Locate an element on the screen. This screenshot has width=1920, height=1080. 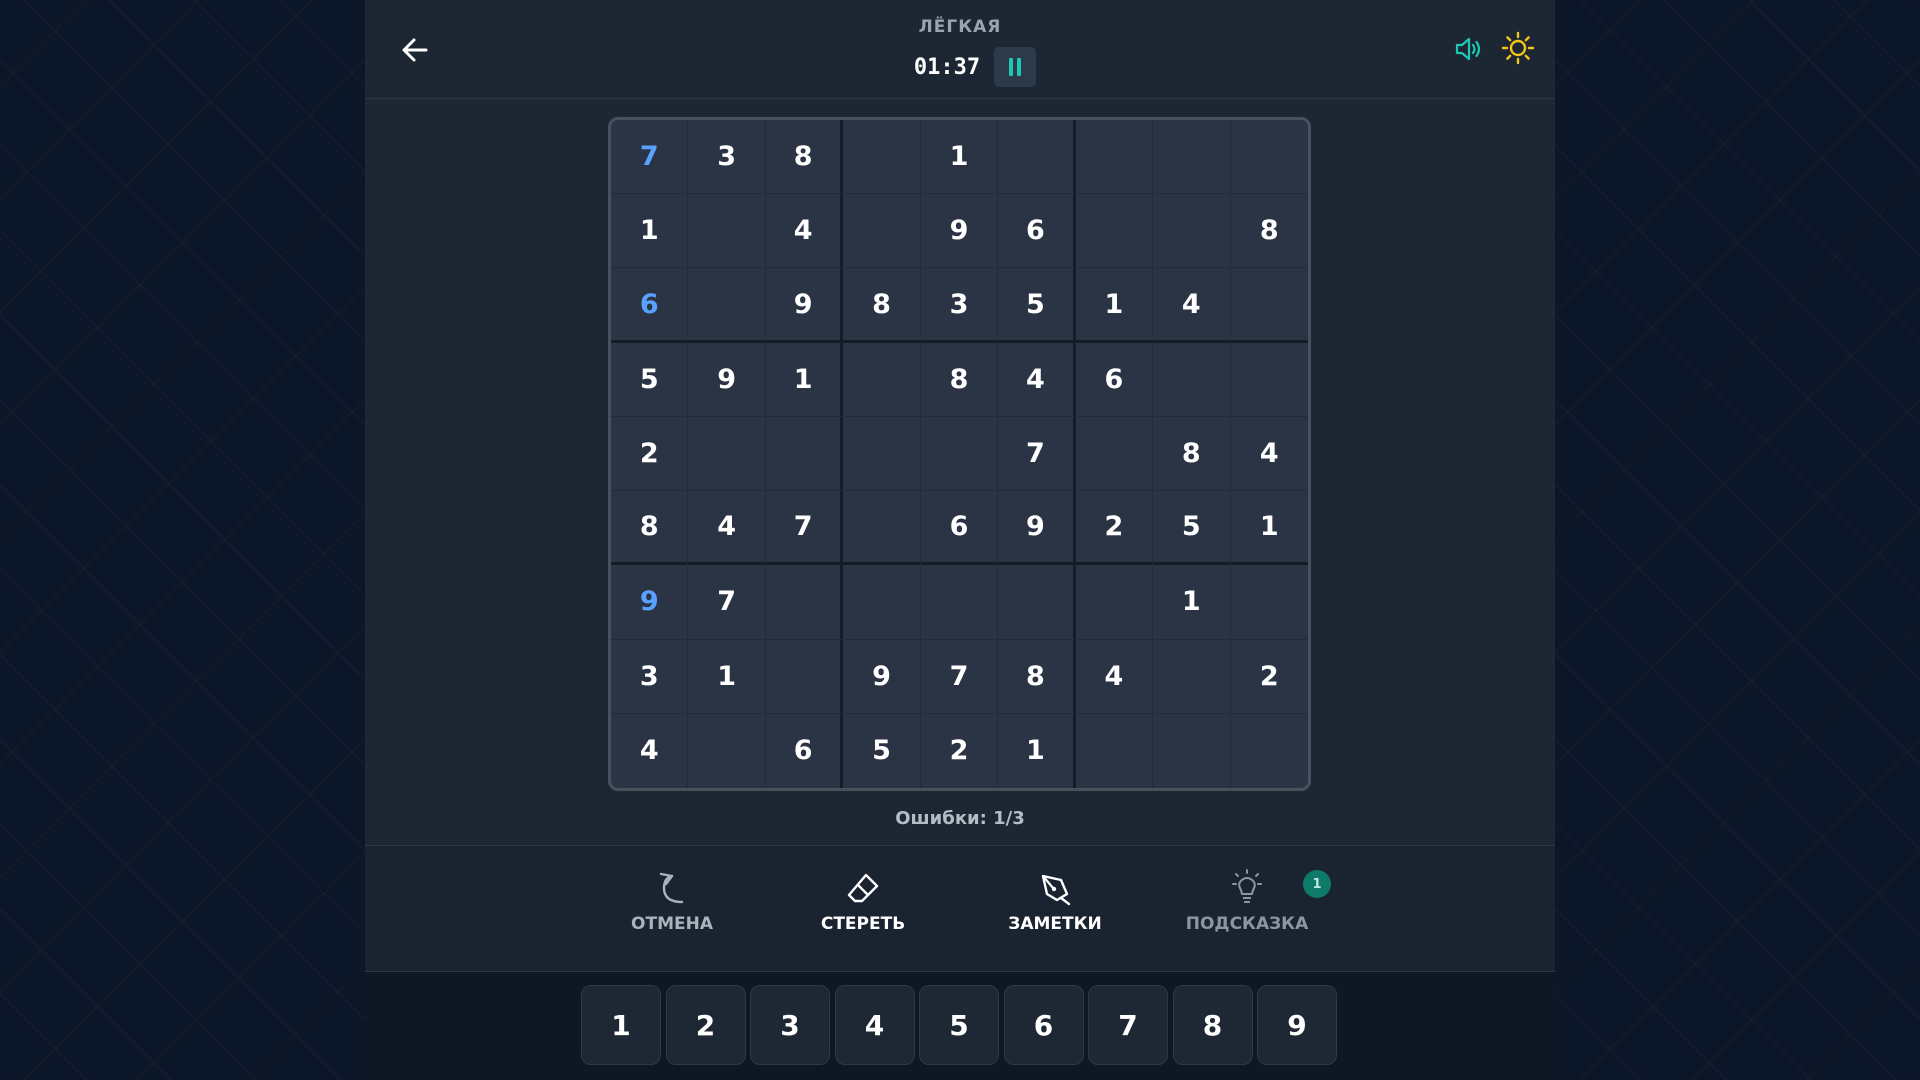
sudoku-cell-r1-c5: 1 is located at coordinates (959, 157).